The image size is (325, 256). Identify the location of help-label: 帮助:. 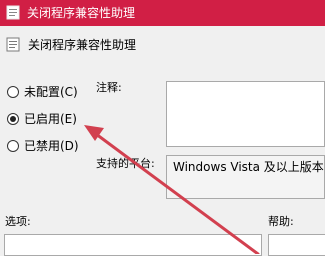
(281, 221).